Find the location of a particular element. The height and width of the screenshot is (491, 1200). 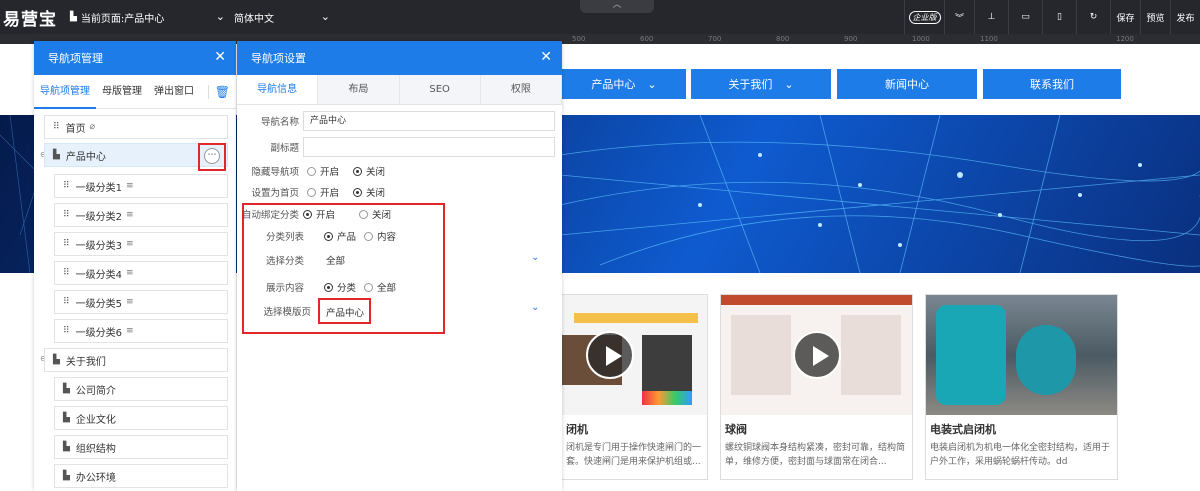

field-choose-cat: 选择分类 全部 is located at coordinates (397, 260).